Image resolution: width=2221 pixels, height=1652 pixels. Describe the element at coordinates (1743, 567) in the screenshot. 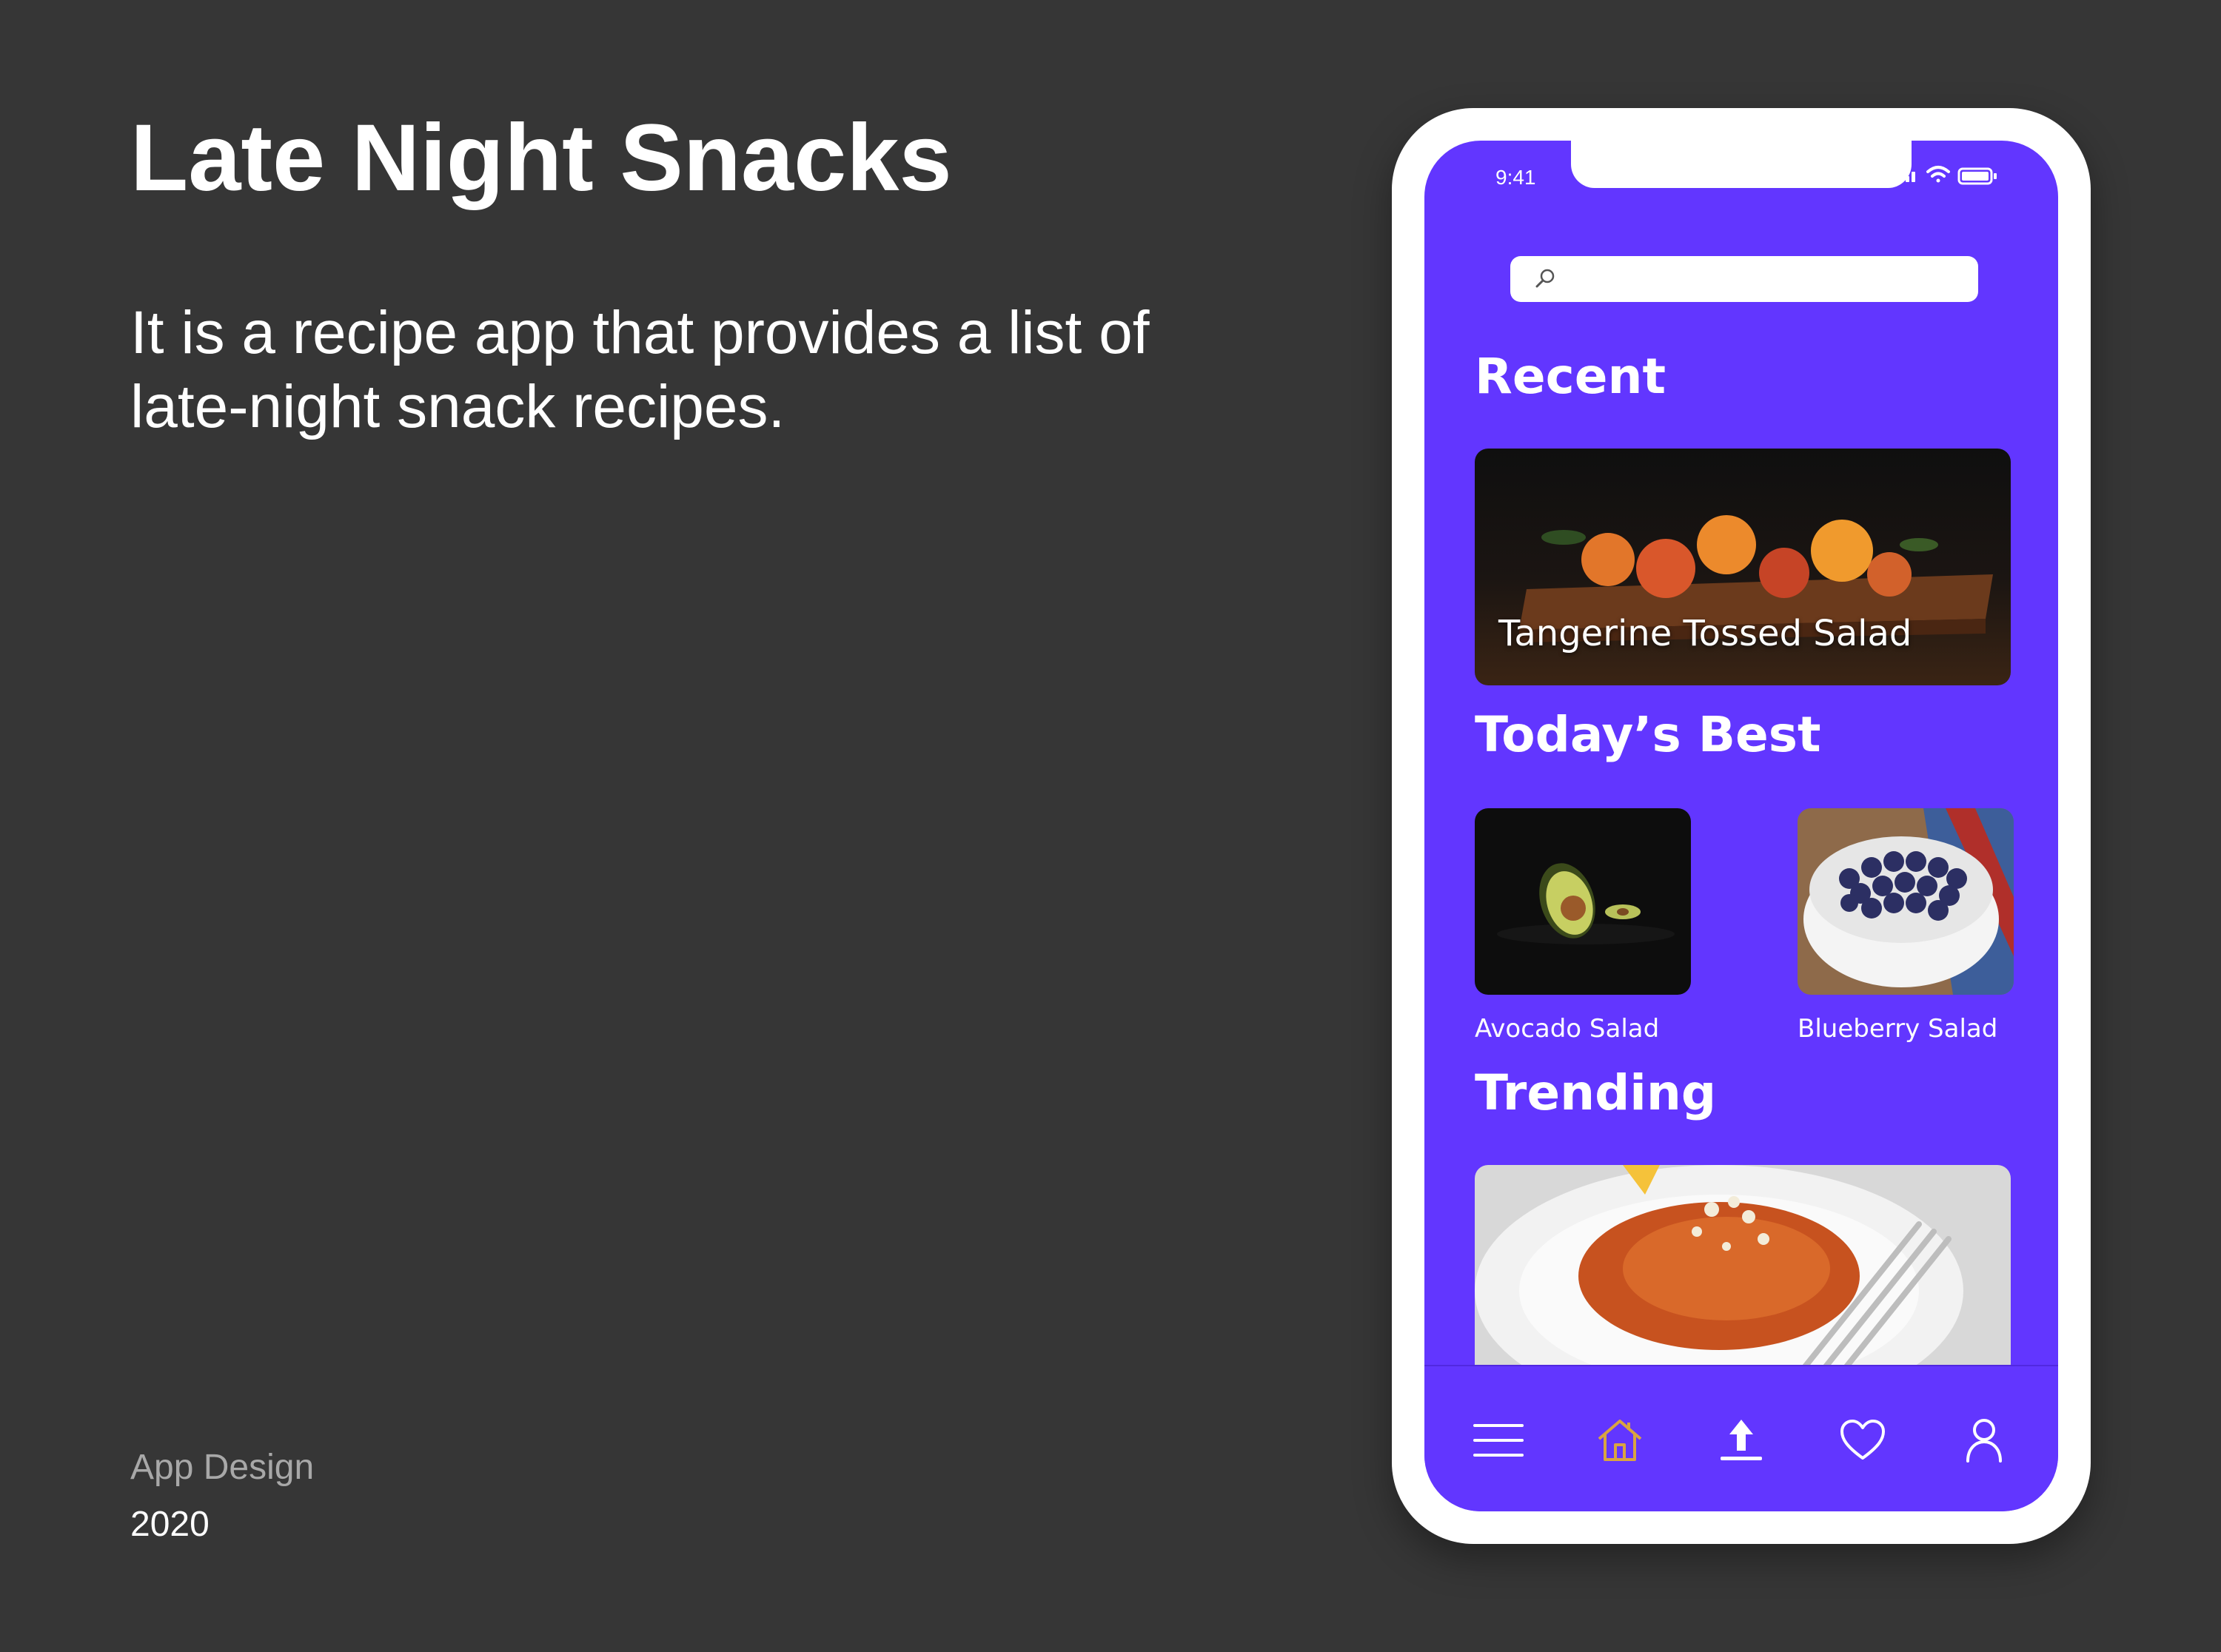

I see `recent-recipe-card: Tangerine Tossed Salad` at that location.